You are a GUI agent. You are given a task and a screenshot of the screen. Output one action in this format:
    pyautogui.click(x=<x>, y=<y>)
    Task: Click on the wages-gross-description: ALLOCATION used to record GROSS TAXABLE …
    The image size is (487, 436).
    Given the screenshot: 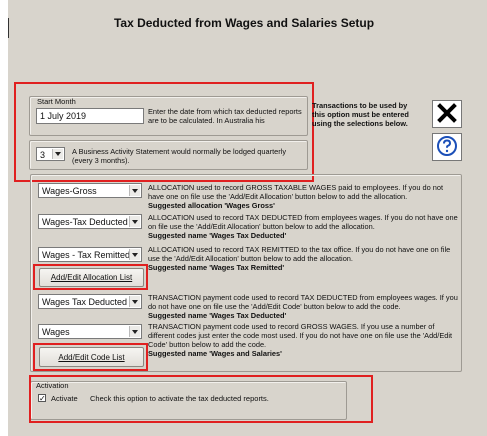 What is the action you would take?
    pyautogui.click(x=303, y=196)
    